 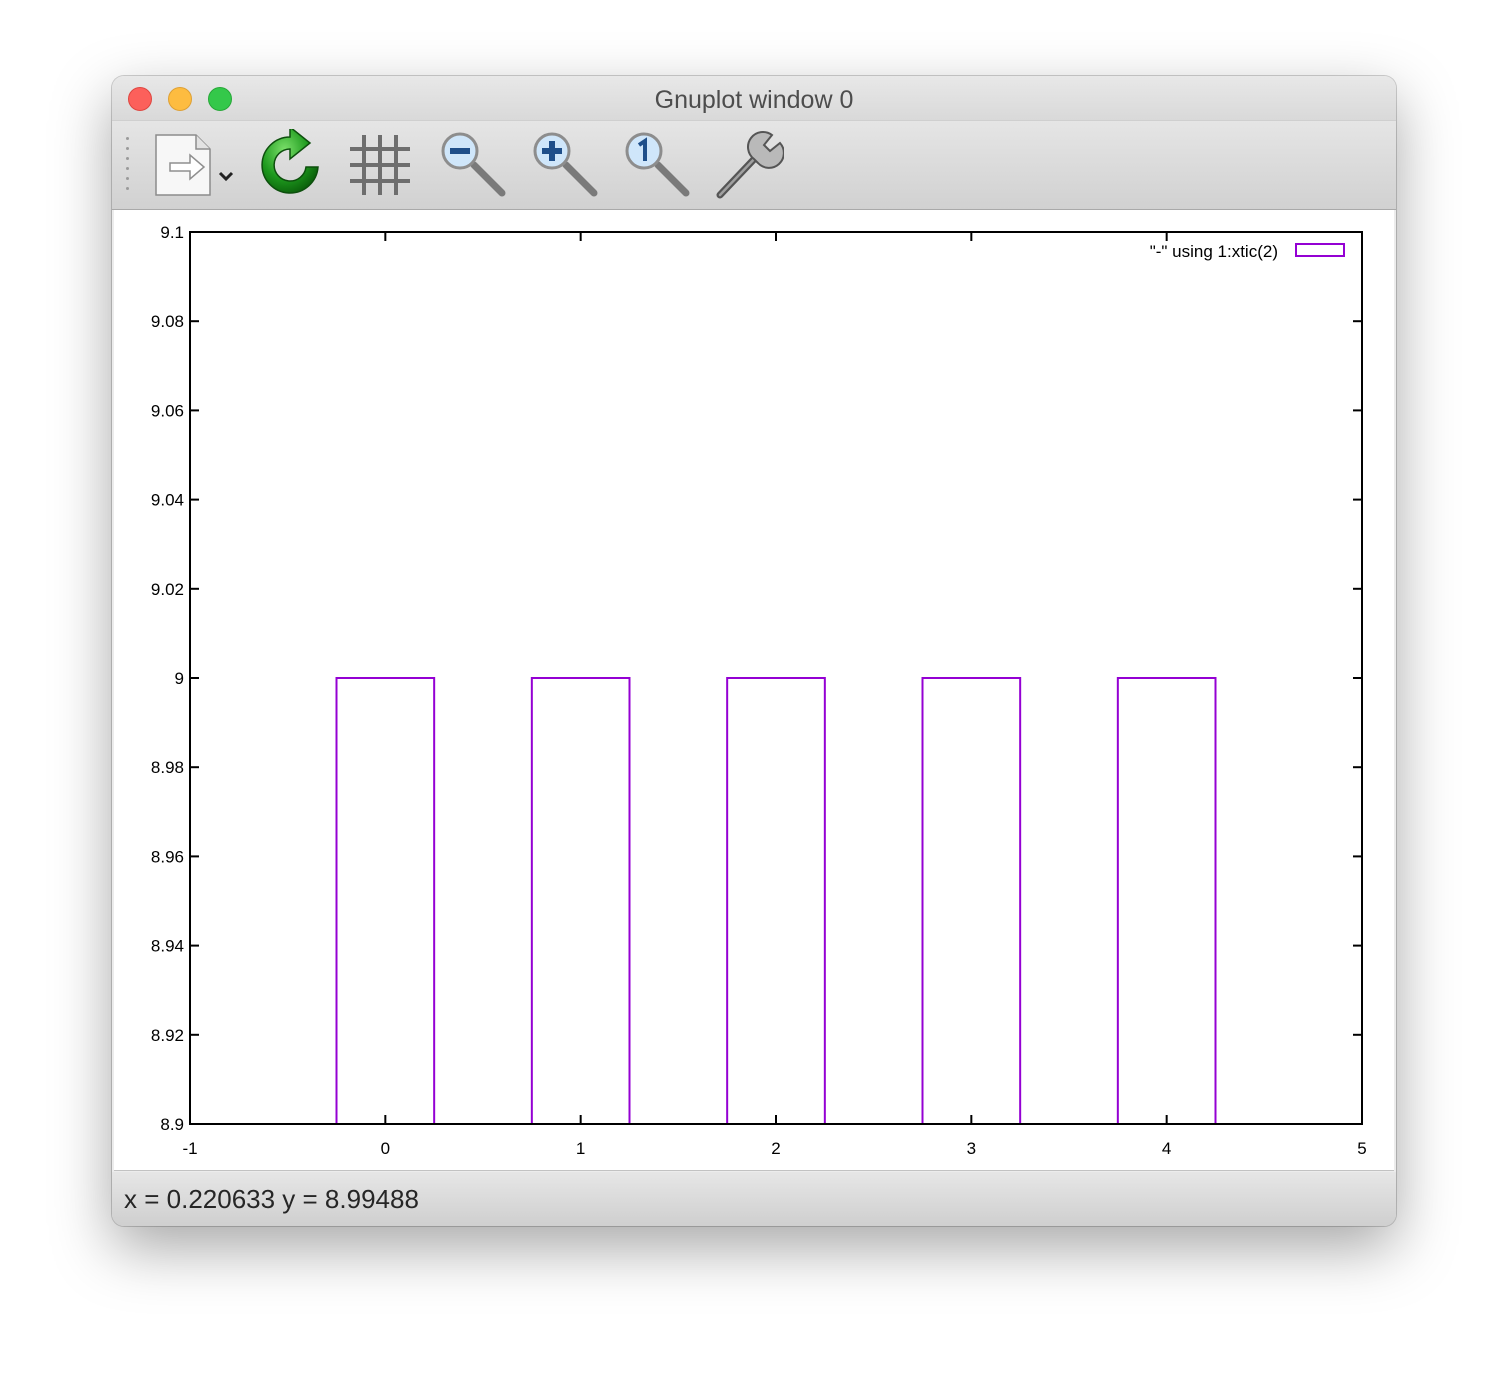 What do you see at coordinates (167, 767) in the screenshot?
I see `y-tick-label: 8.98` at bounding box center [167, 767].